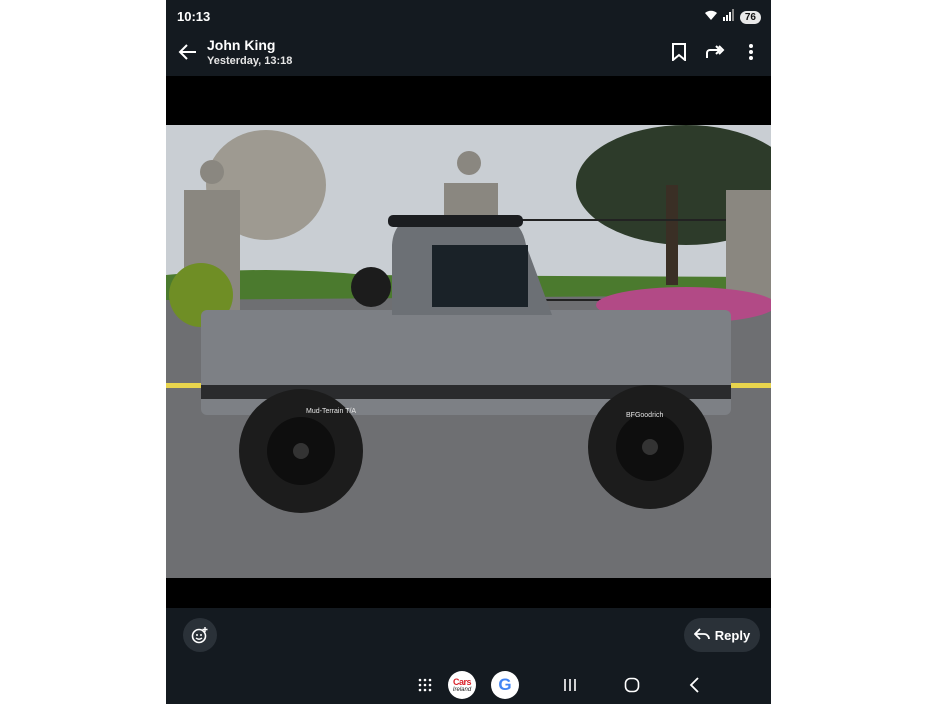 The height and width of the screenshot is (704, 938). I want to click on sender-name: John King, so click(241, 45).